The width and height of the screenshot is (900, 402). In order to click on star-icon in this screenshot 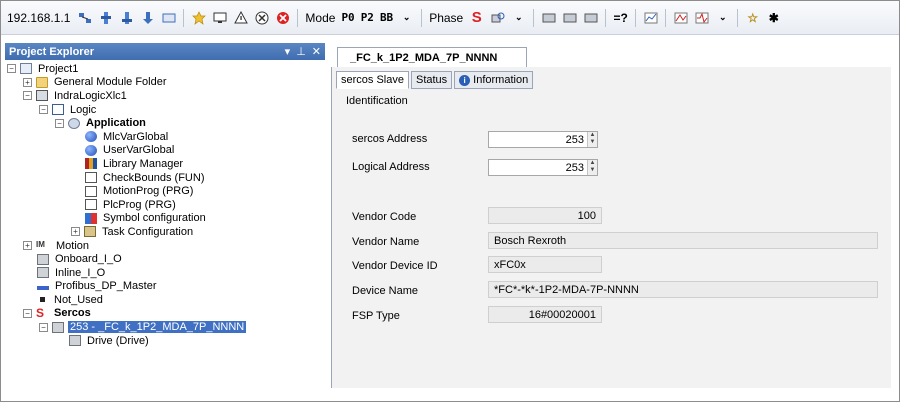, I will do `click(198, 17)`.